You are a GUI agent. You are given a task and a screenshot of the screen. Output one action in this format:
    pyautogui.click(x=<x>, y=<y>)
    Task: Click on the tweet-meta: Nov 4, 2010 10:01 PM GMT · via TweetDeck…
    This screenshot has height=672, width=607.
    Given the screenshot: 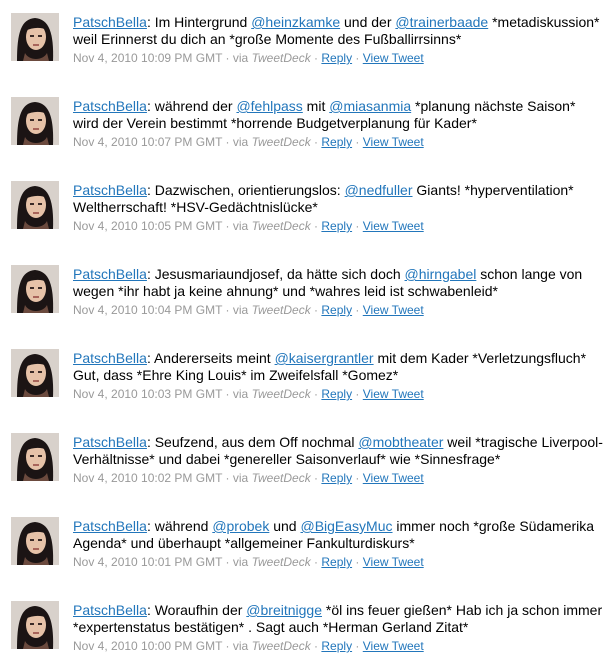 What is the action you would take?
    pyautogui.click(x=338, y=562)
    